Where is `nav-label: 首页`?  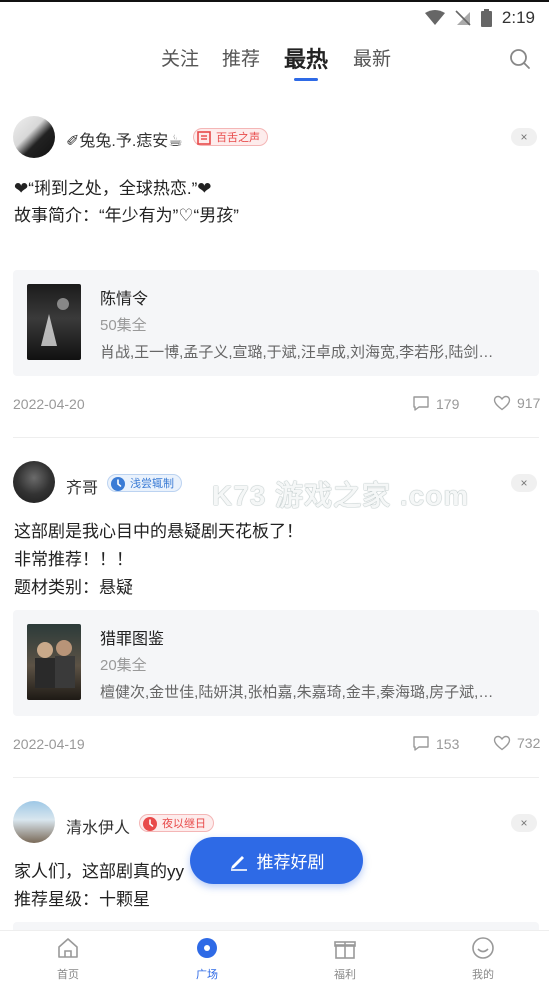 nav-label: 首页 is located at coordinates (68, 975).